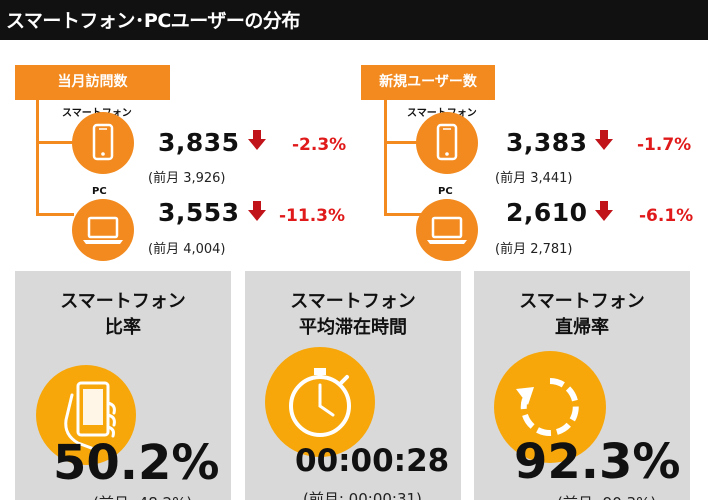 The height and width of the screenshot is (500, 708). What do you see at coordinates (606, 496) in the screenshot?
I see `bounce-rate-prev: (前月: 90.3%)` at bounding box center [606, 496].